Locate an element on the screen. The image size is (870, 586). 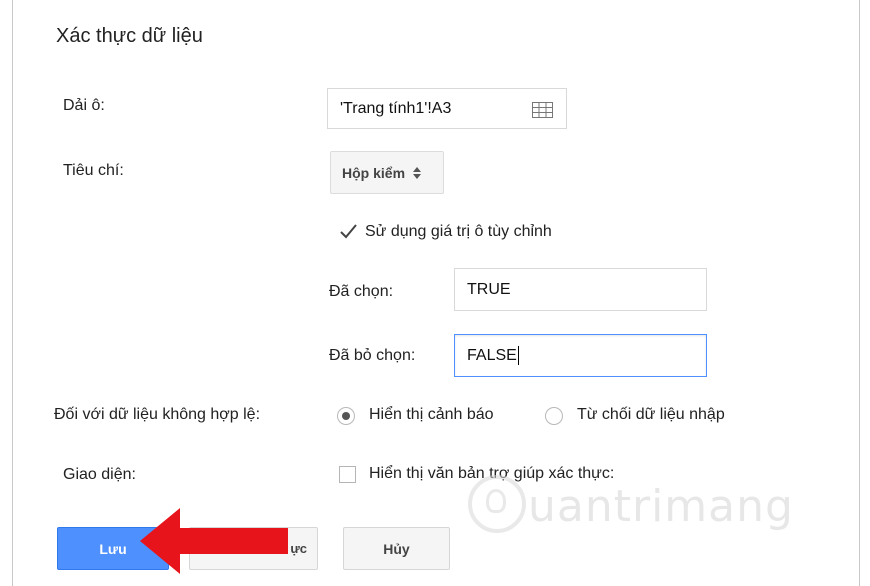
remove-validation-label: ực is located at coordinates (298, 548).